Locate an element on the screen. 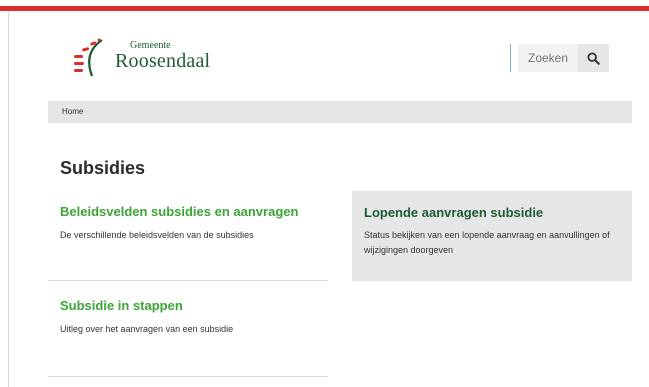 The height and width of the screenshot is (387, 649). site-logo: Gemeente Roosendaal is located at coordinates (143, 59).